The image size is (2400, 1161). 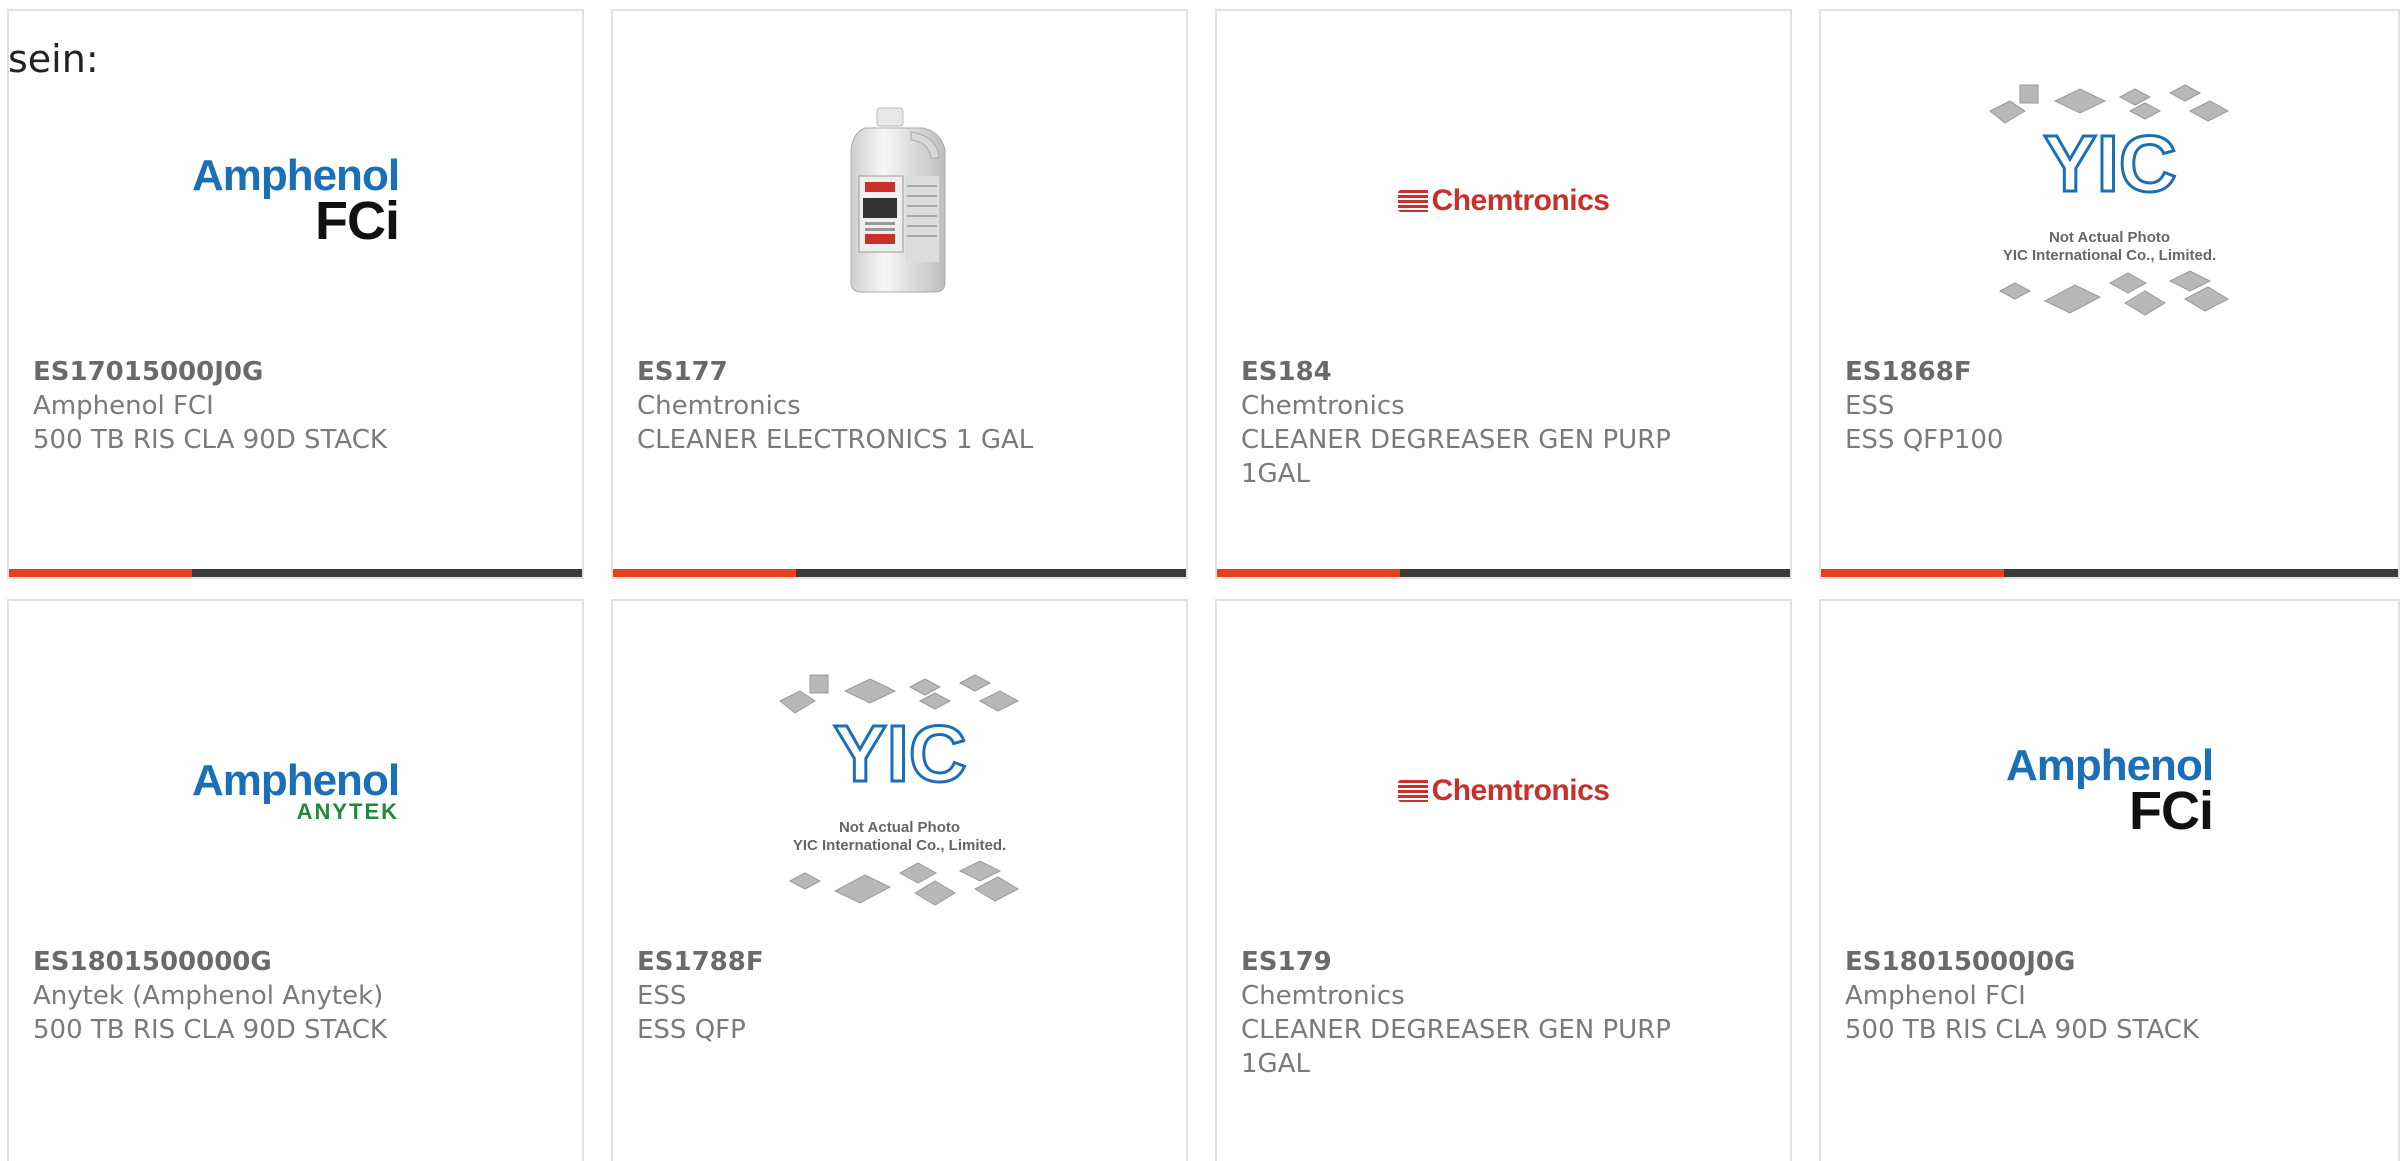 I want to click on product-info: ES1868F ESS ESS QFP100, so click(x=2095, y=406).